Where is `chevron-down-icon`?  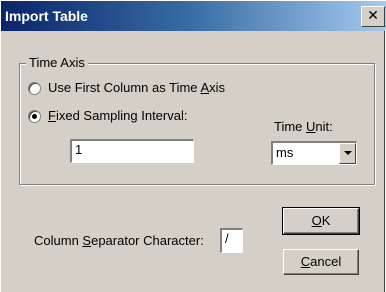 chevron-down-icon is located at coordinates (347, 153).